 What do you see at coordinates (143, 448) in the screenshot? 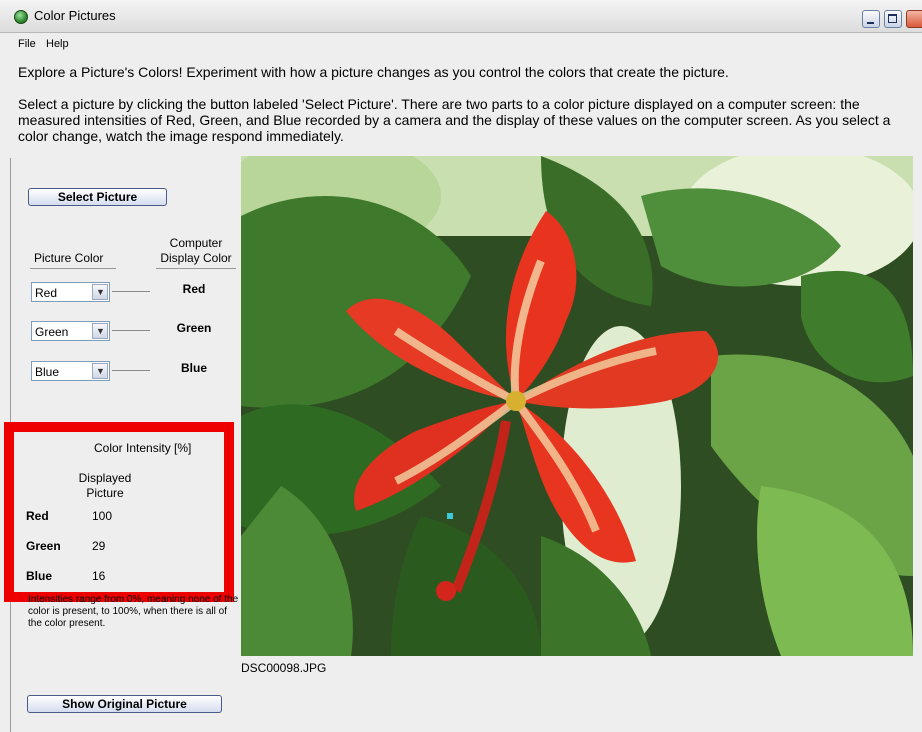
I see `intensity-title: Color Intensity [%]` at bounding box center [143, 448].